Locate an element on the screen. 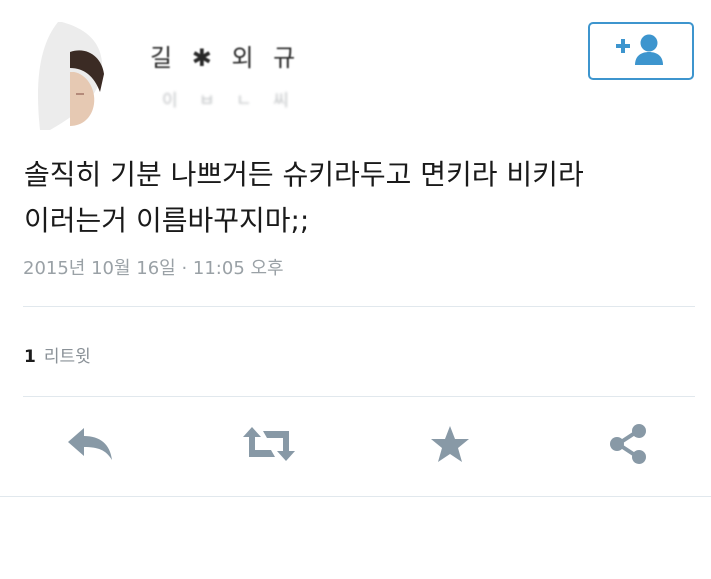 This screenshot has width=711, height=579. reply-arrow-icon is located at coordinates (90, 446).